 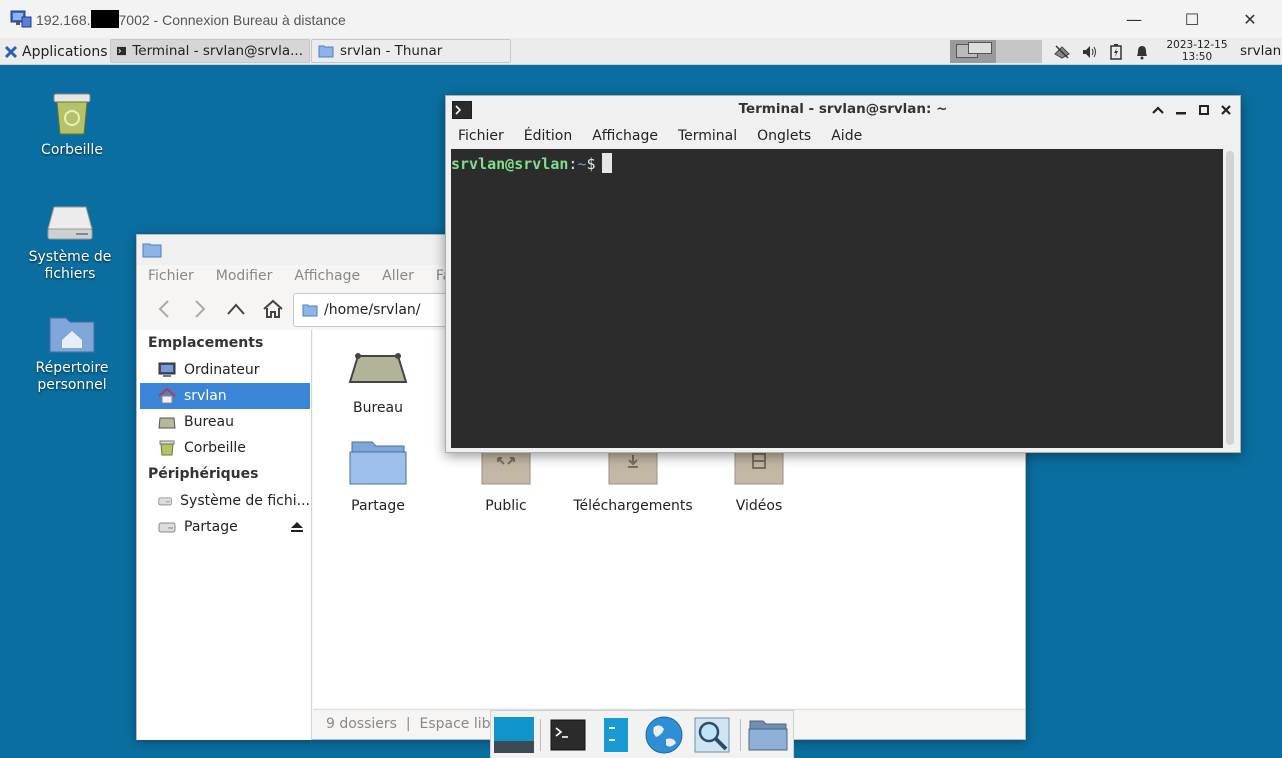 I want to click on user-menu-button: srvlan, so click(x=1260, y=51).